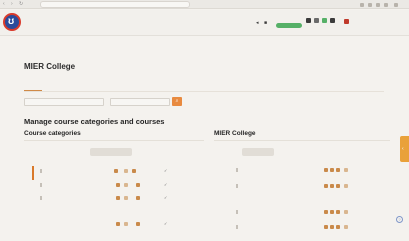  What do you see at coordinates (33, 90) in the screenshot?
I see `active-tab-indicator` at bounding box center [33, 90].